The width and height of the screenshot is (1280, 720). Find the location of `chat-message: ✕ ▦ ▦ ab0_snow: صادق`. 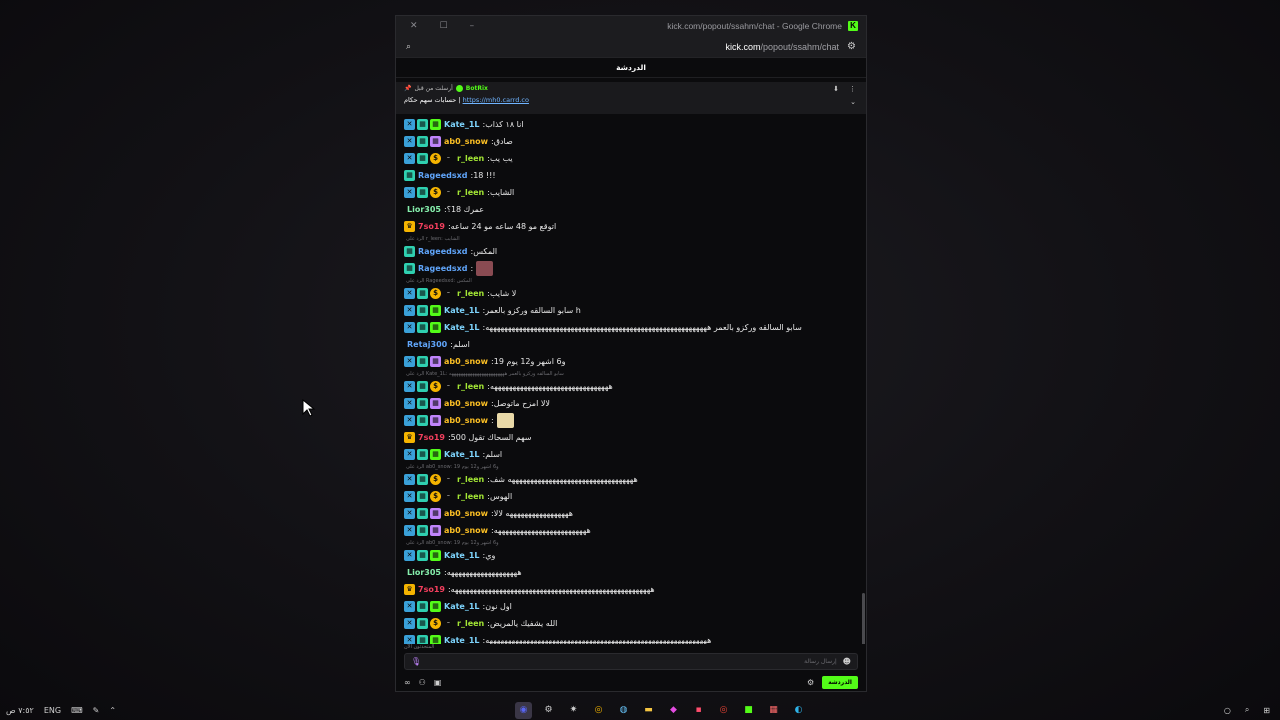

chat-message: ✕ ▦ ▦ ab0_snow: صادق is located at coordinates (631, 141).